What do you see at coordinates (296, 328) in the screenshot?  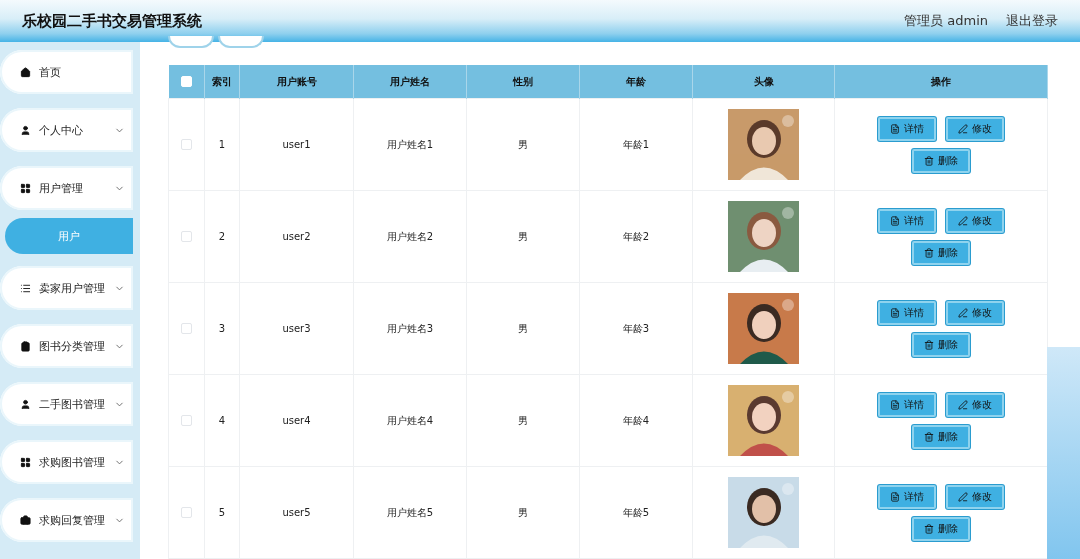 I see `account-cell: user3` at bounding box center [296, 328].